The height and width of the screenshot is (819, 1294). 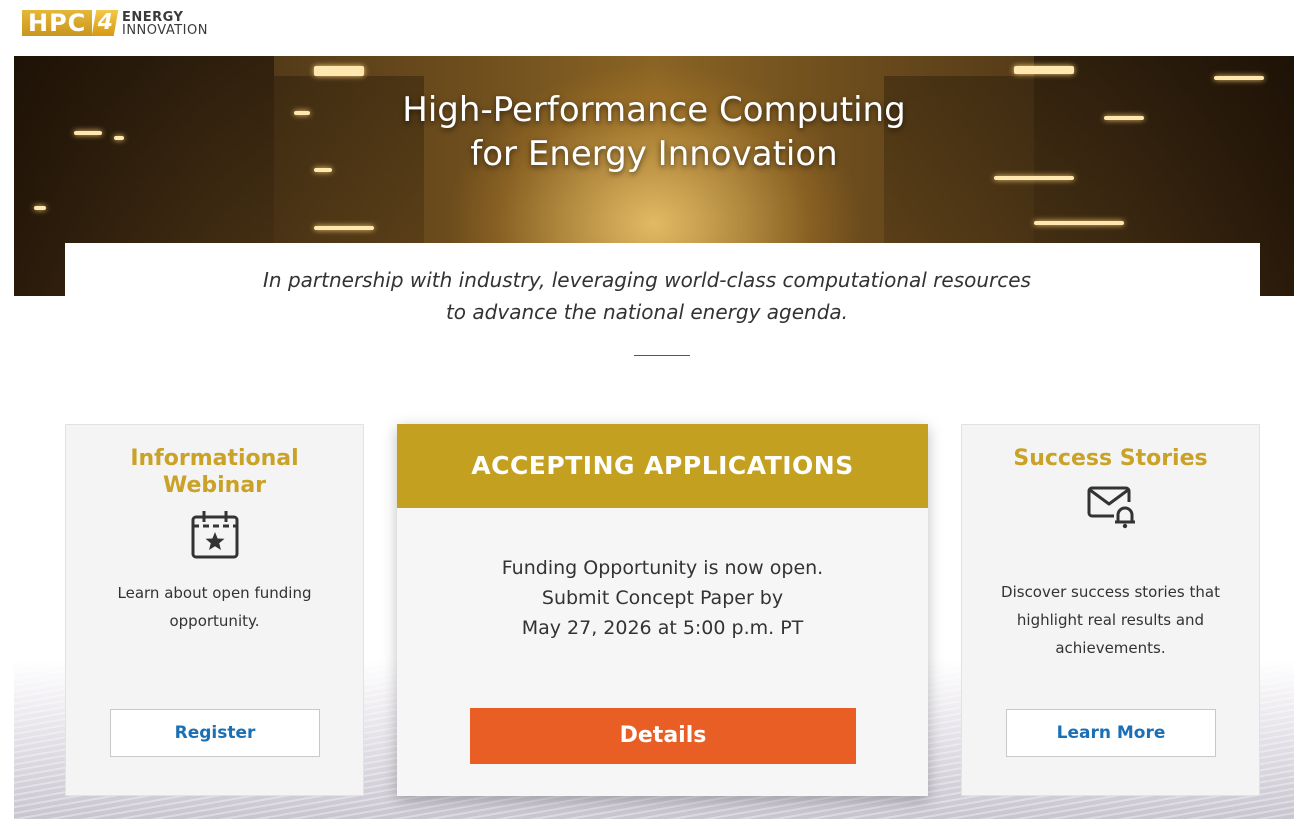 I want to click on applications-line2: Submit Concept Paper by, so click(x=662, y=598).